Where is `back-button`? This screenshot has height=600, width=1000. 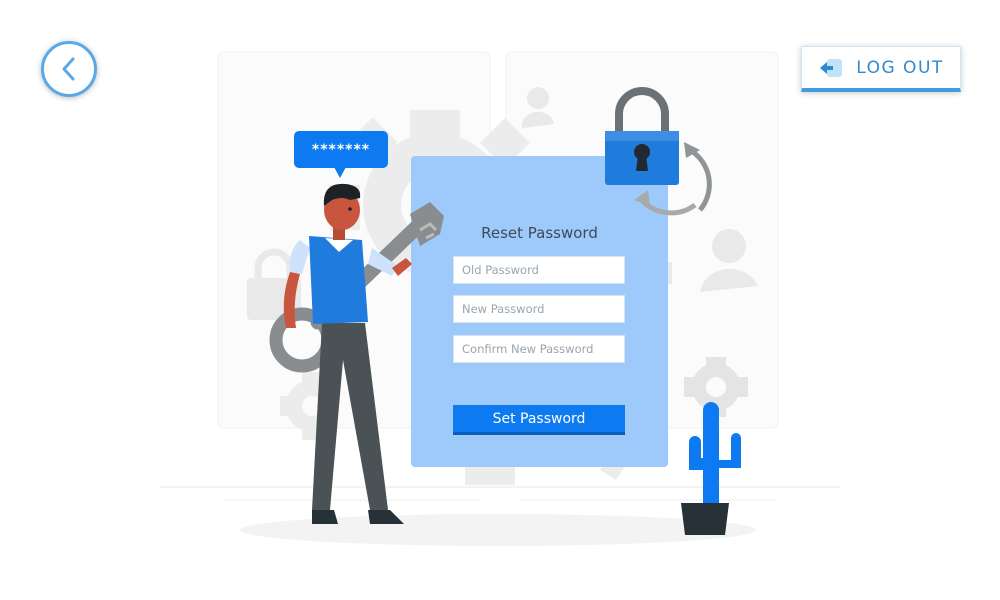
back-button is located at coordinates (69, 69).